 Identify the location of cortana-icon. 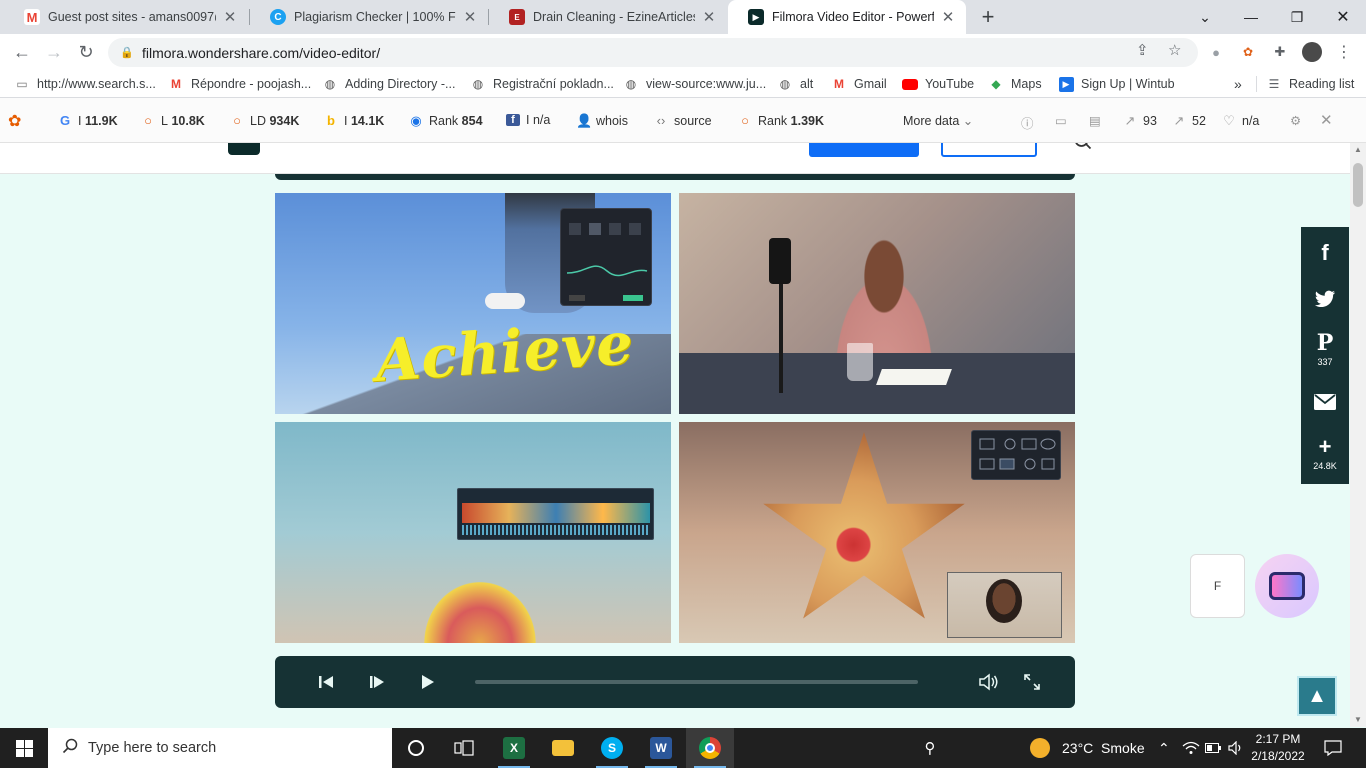
(416, 748).